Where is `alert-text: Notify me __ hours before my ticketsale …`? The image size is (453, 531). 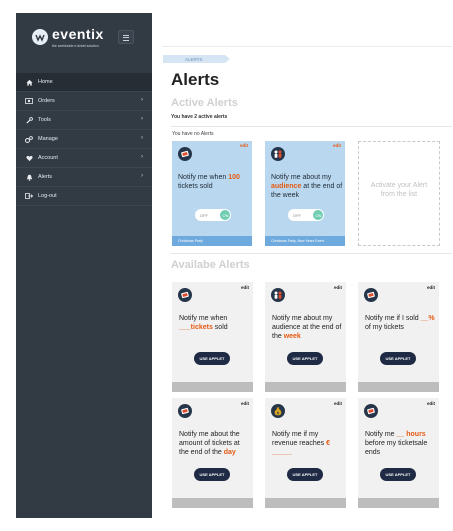 alert-text: Notify me __ hours before my ticketsale … is located at coordinates (396, 443).